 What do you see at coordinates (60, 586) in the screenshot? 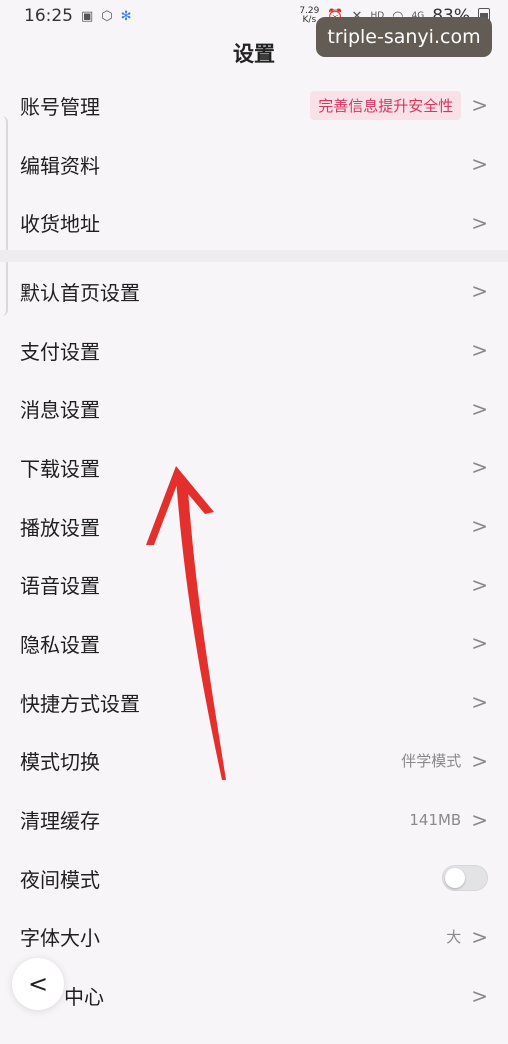
I see `row-label: 语音设置` at bounding box center [60, 586].